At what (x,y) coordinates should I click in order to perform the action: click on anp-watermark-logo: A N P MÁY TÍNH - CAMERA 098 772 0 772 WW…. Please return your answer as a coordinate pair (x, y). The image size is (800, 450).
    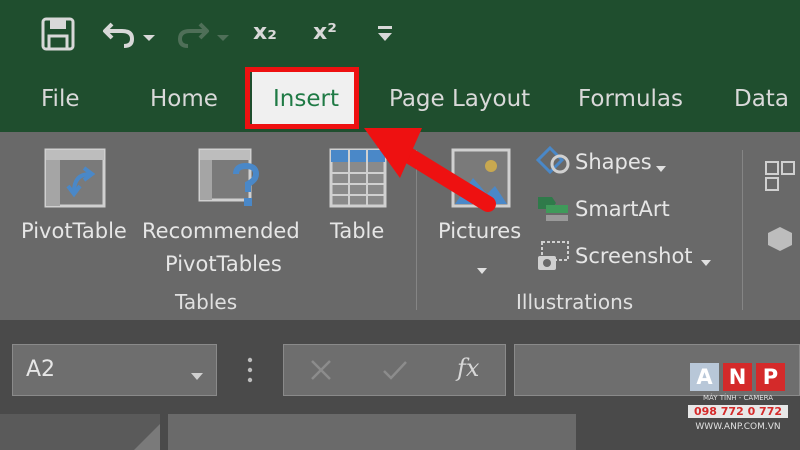
    Looking at the image, I should click on (738, 401).